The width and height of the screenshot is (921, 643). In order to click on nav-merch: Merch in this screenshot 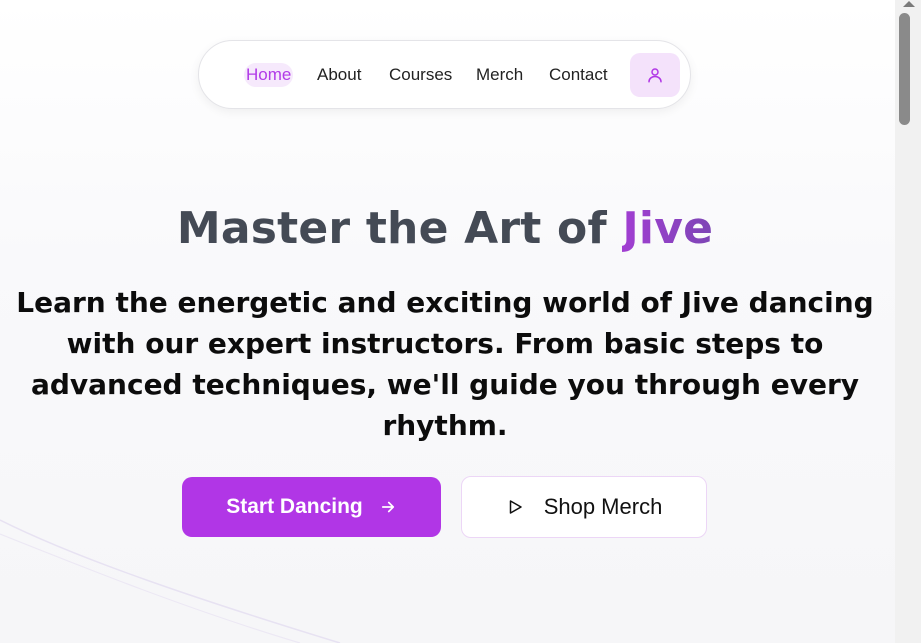, I will do `click(499, 75)`.